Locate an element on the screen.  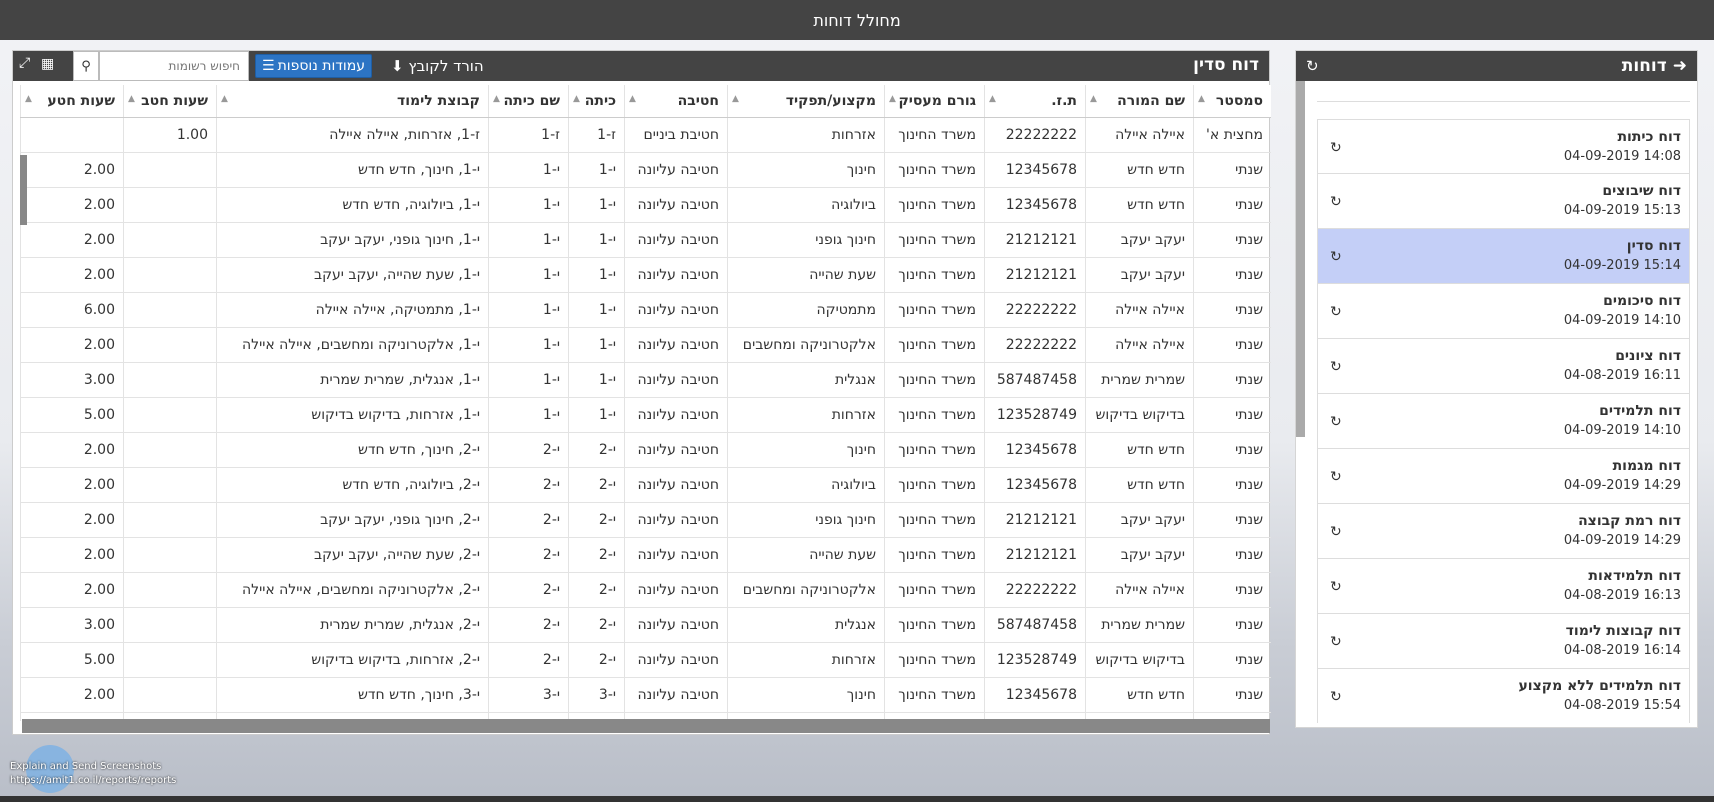
table-cell: חטיבת ביניים is located at coordinates (676, 134).